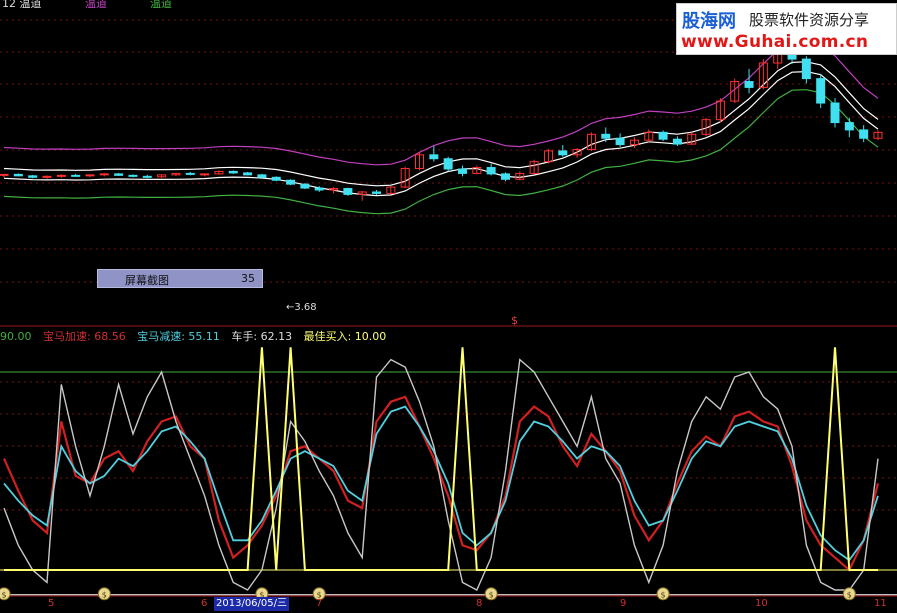 This screenshot has width=897, height=613. What do you see at coordinates (22, 5) in the screenshot?
I see `top-header-left: 12 温道` at bounding box center [22, 5].